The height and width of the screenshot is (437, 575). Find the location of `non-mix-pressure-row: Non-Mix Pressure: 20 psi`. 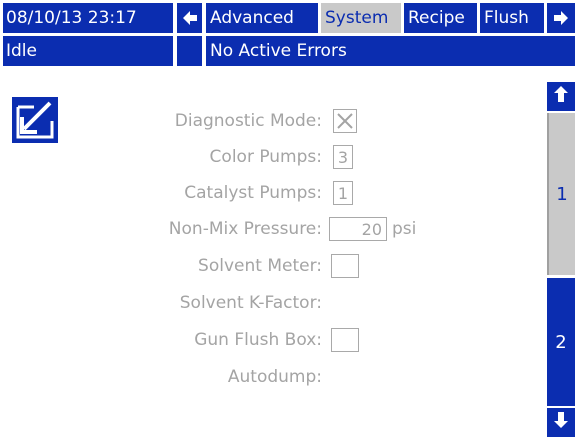

non-mix-pressure-row: Non-Mix Pressure: 20 psi is located at coordinates (271, 229).